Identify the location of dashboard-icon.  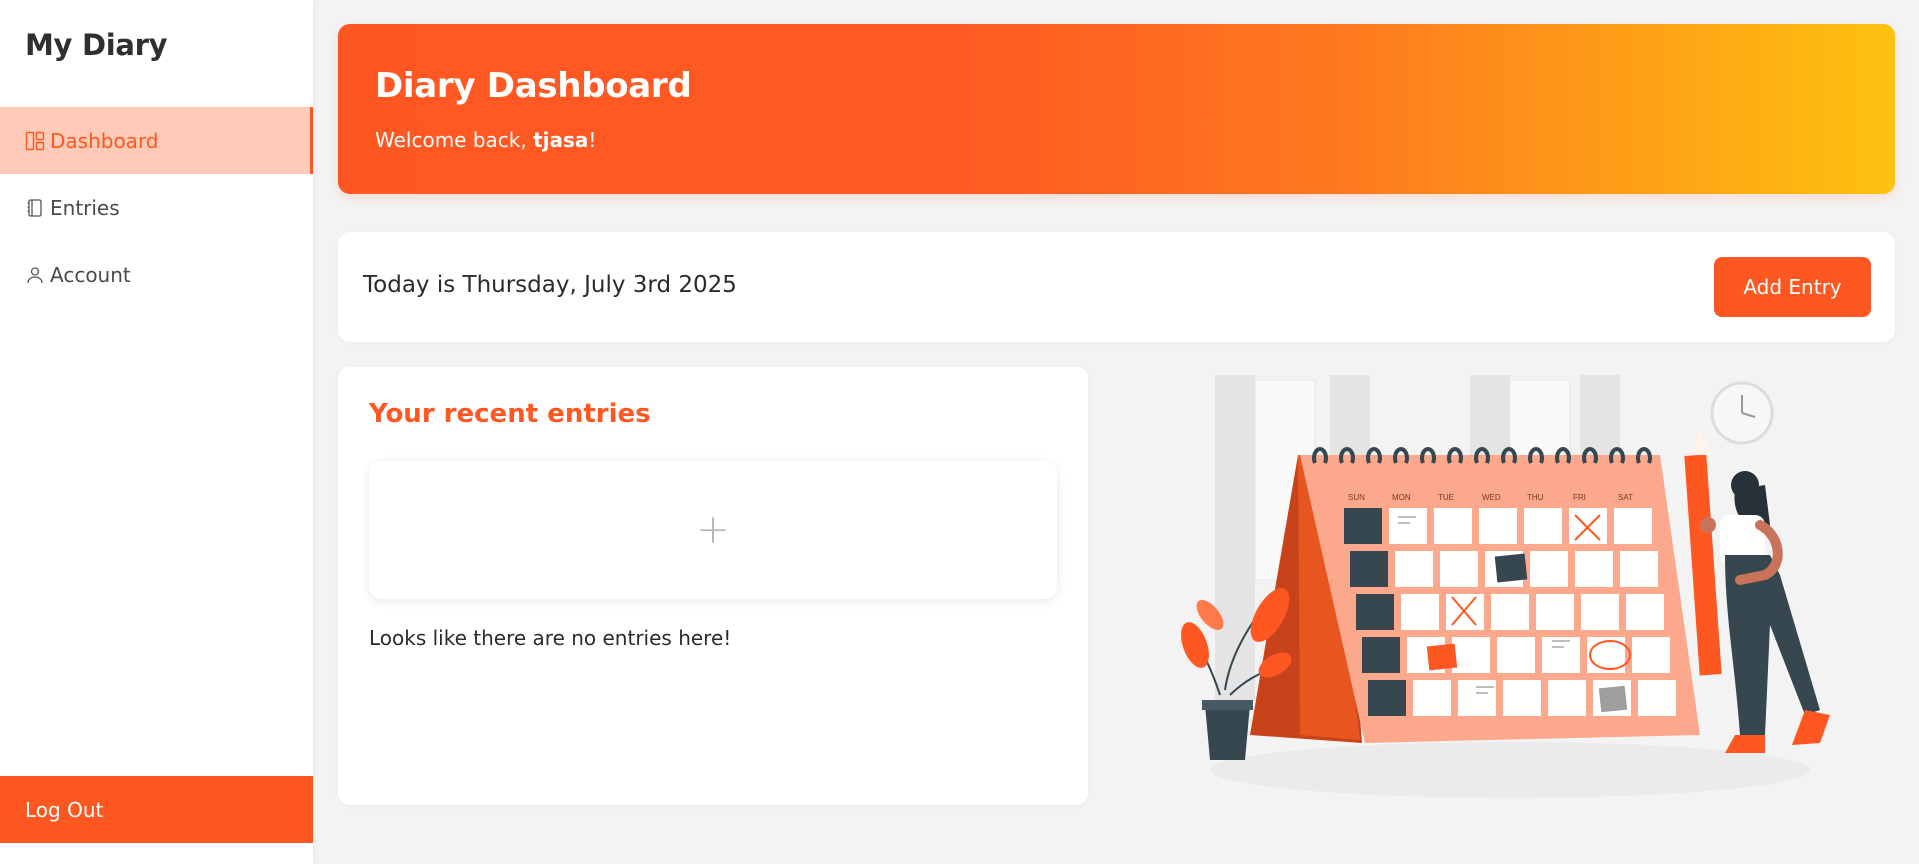
(35, 140).